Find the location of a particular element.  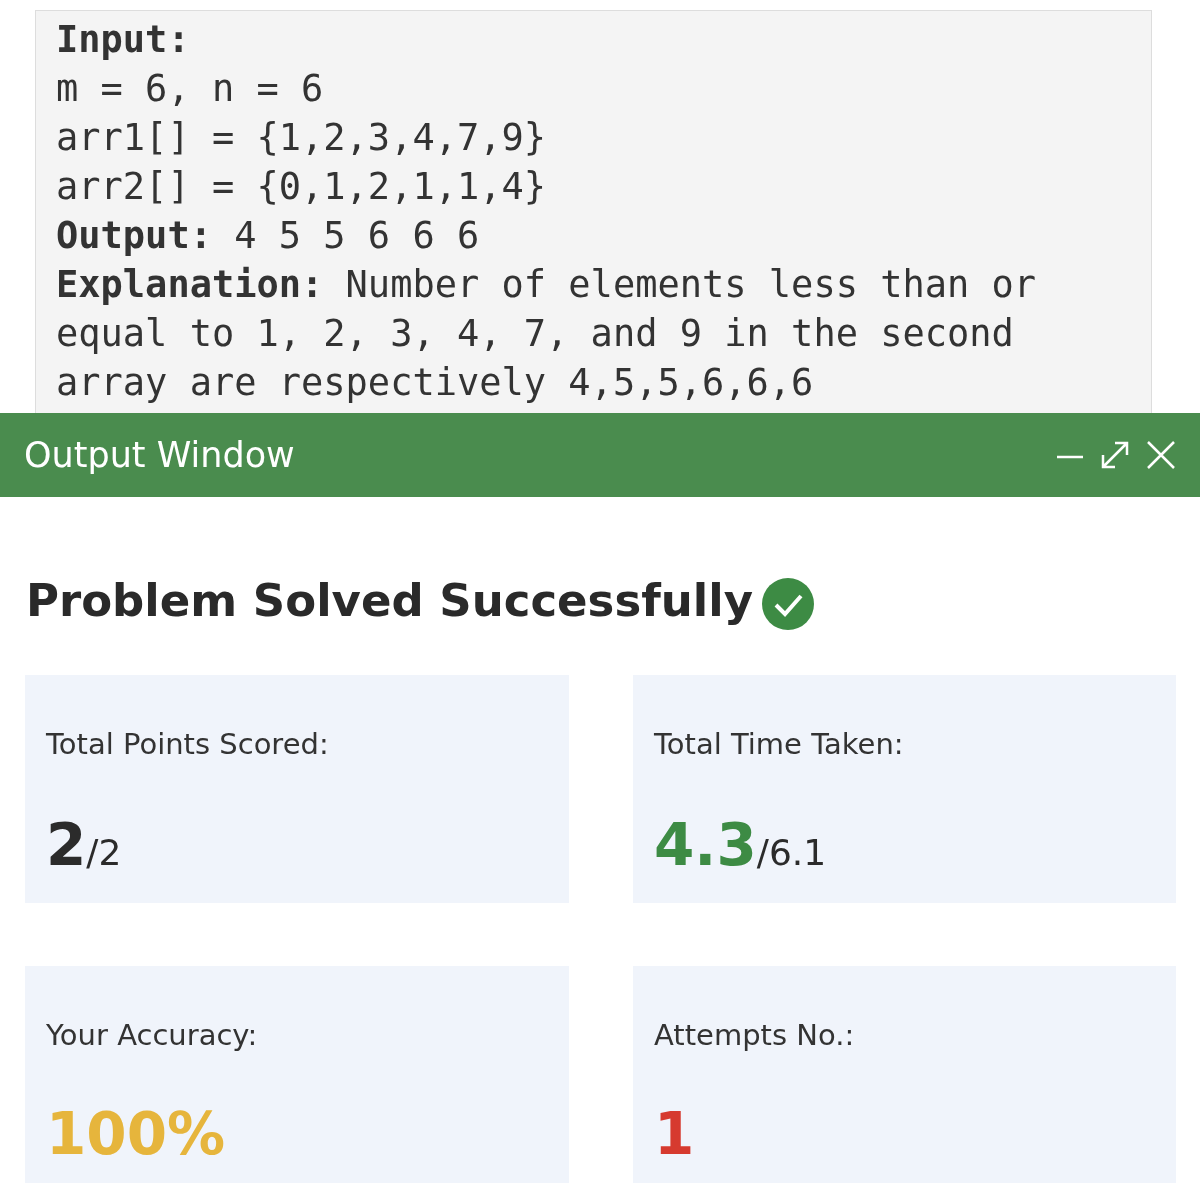

code-line: Explanation: Number of elements less than or equal to 1, 2, 3, 4, 7, and 9 in the second array are respectively 4,5,5,6,6,6 is located at coordinates (547, 334).